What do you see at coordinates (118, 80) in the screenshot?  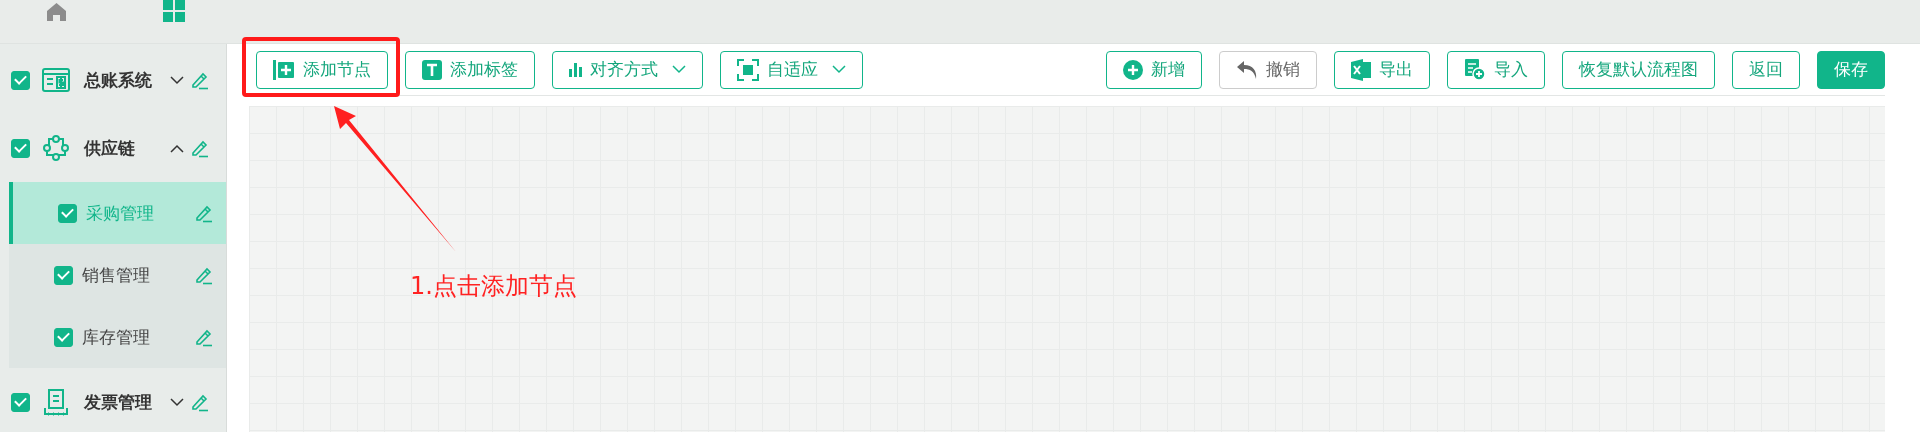 I see `sidebar-item-label: 总账系统` at bounding box center [118, 80].